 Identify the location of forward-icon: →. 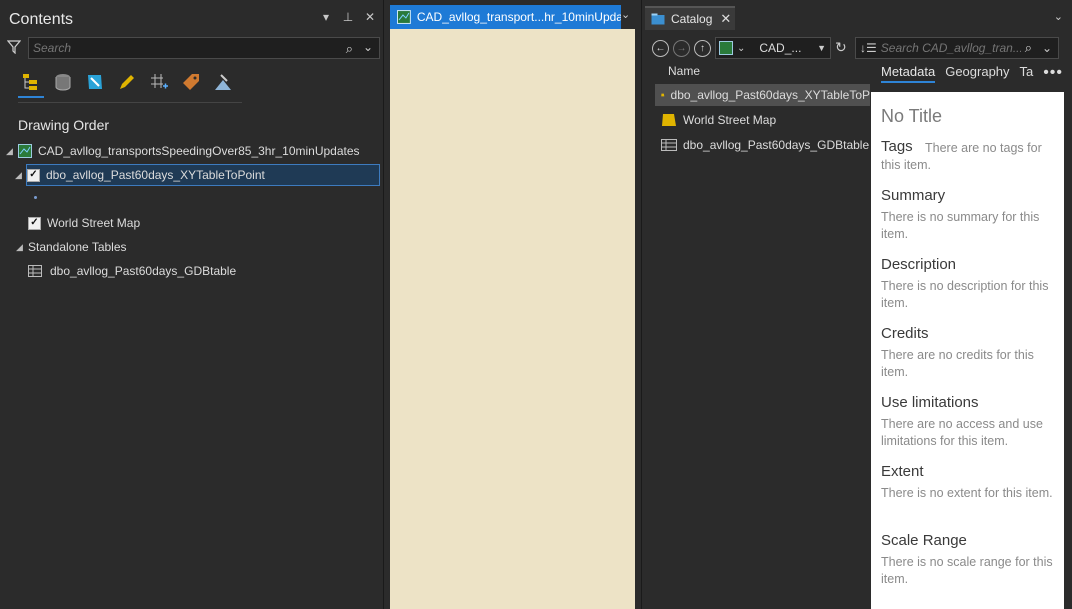
(681, 48).